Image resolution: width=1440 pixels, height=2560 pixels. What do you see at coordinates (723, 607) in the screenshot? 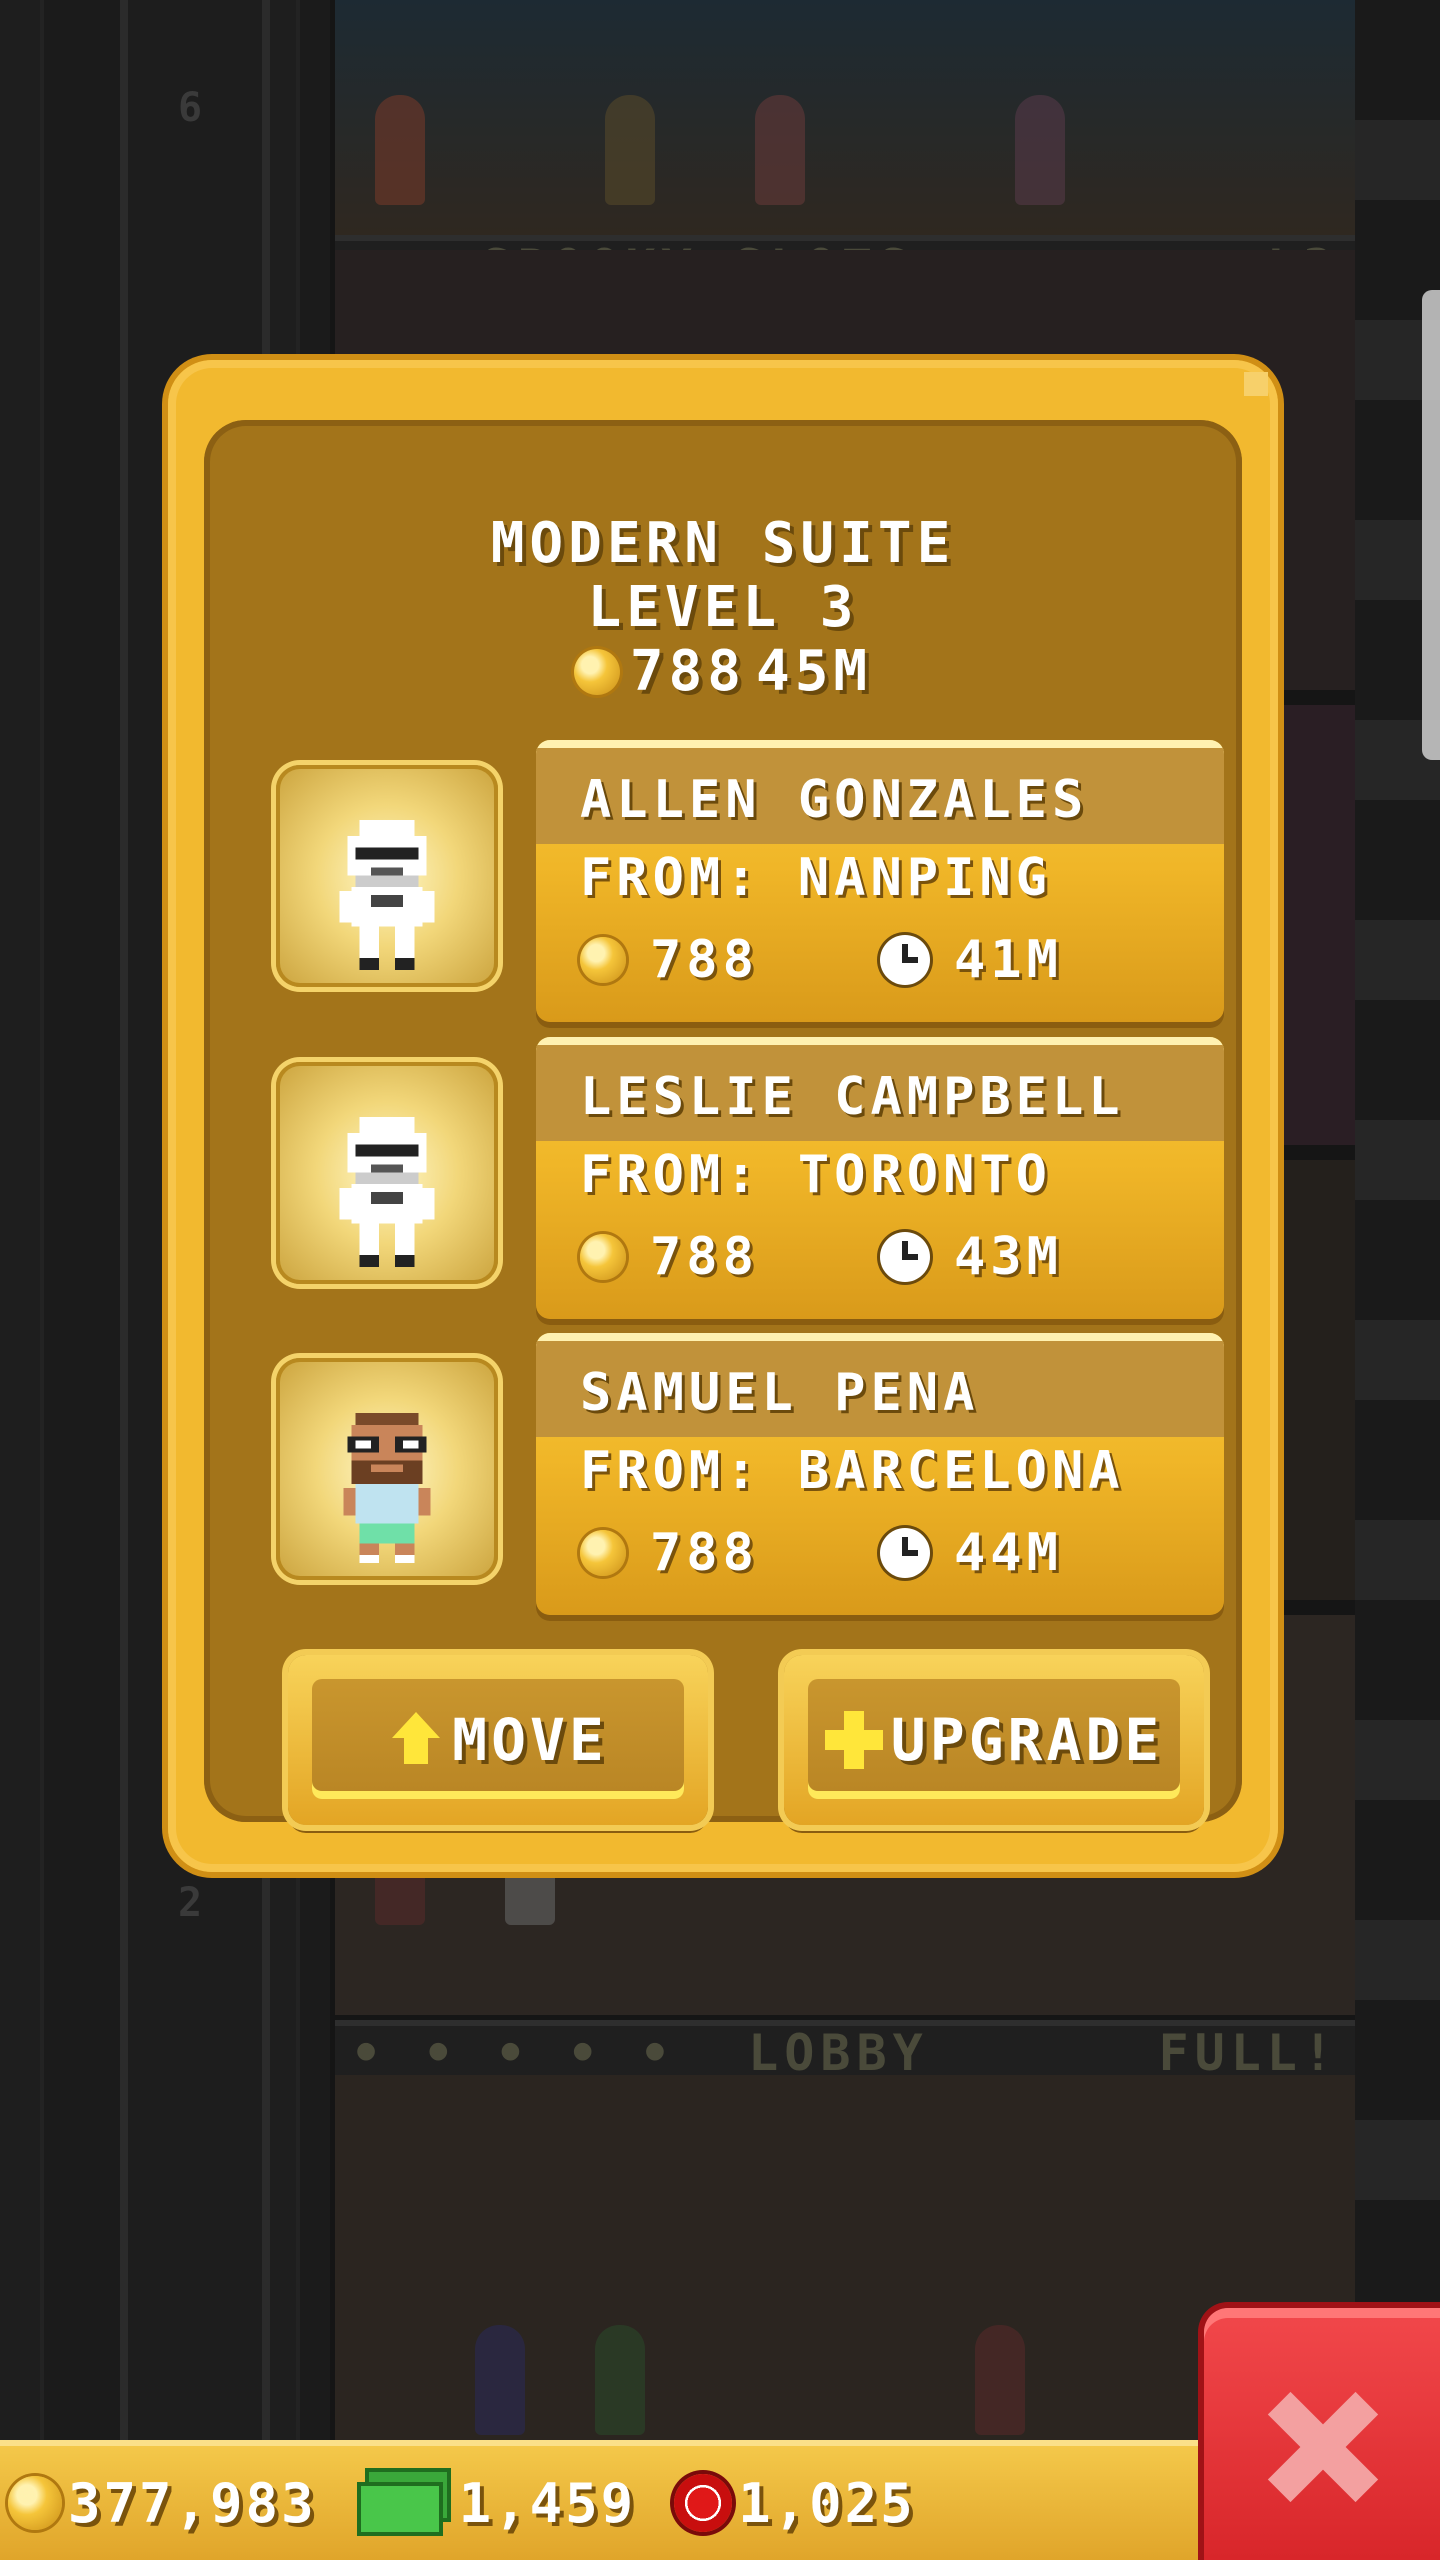
I see `floor-level: LEVEL 3` at bounding box center [723, 607].